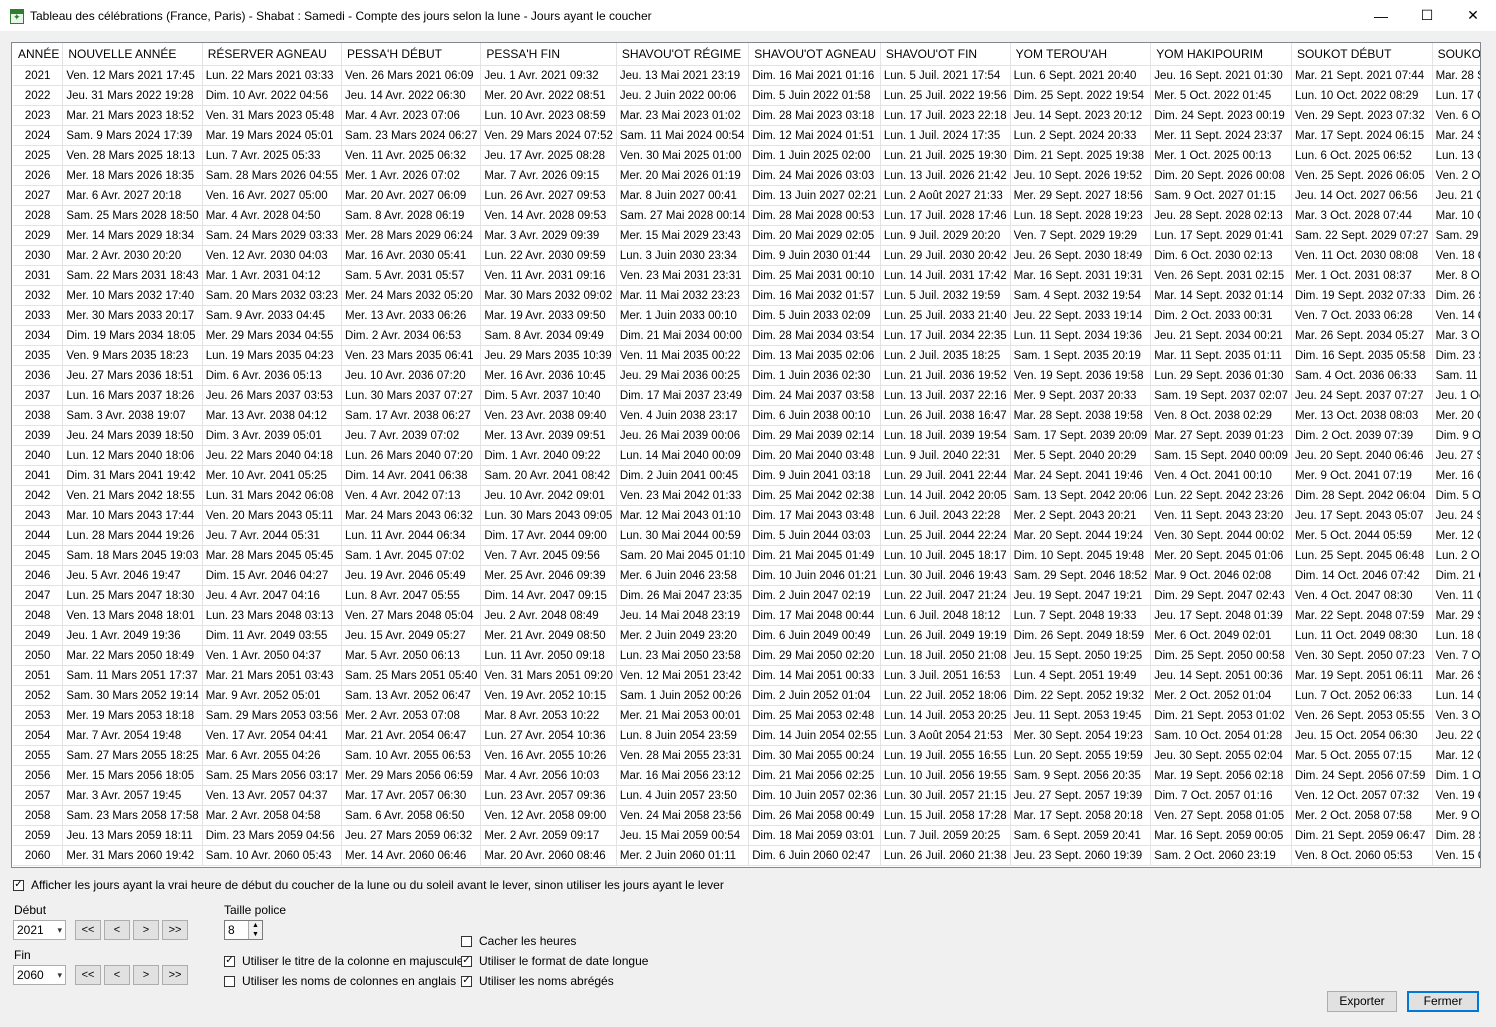 This screenshot has height=1027, width=1496. What do you see at coordinates (814, 95) in the screenshot?
I see `date-cell: Dim. 5 Juin 2022 01:58` at bounding box center [814, 95].